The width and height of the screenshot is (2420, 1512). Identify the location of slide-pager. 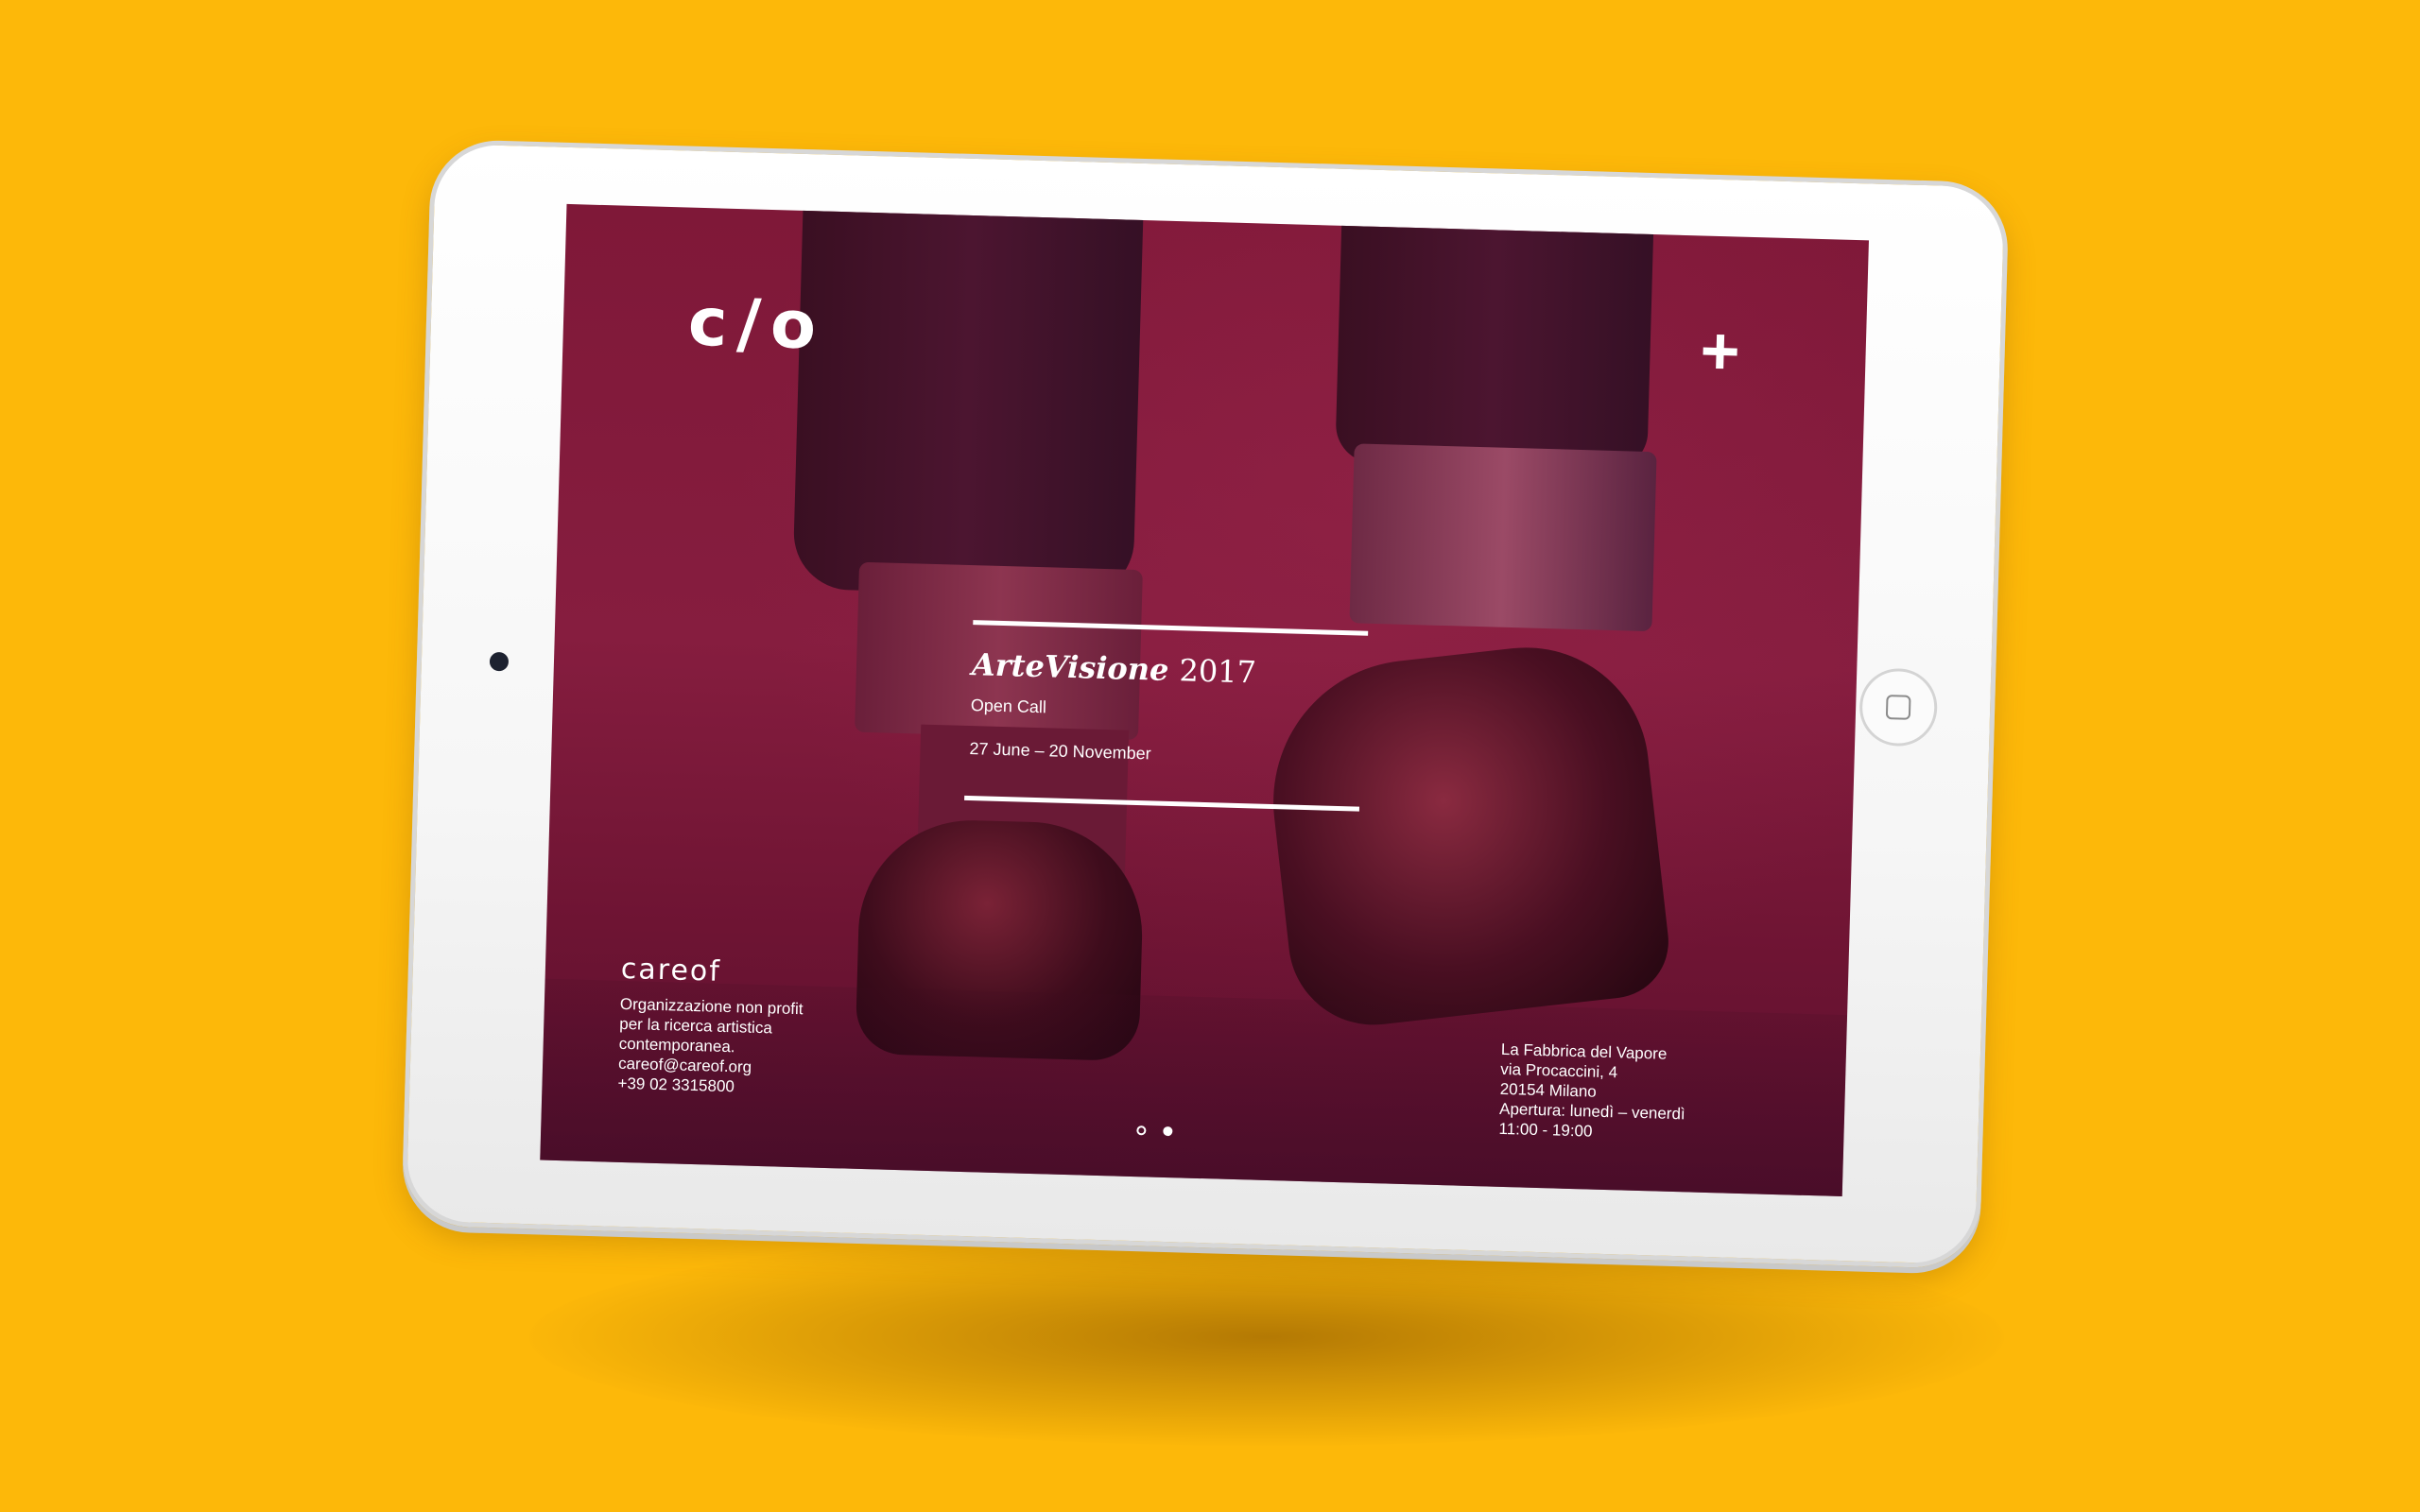
(1154, 1131).